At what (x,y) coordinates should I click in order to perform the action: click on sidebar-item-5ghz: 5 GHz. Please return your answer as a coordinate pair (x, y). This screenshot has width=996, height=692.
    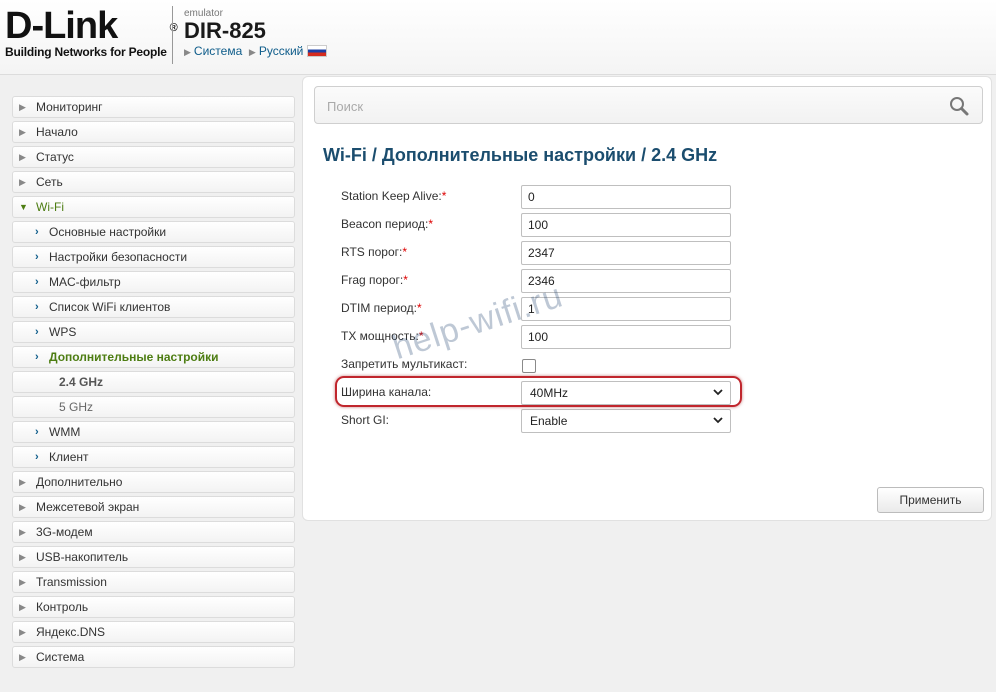
    Looking at the image, I should click on (153, 407).